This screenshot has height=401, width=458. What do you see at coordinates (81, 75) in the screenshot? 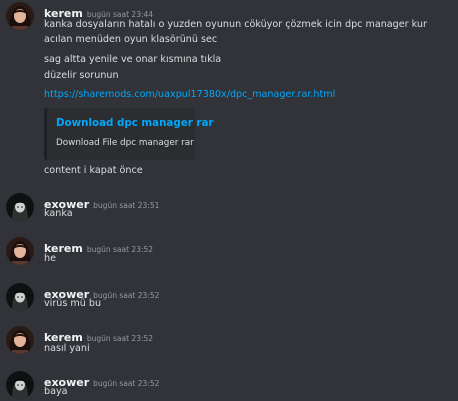
I see `message-text: düzelir sorunun` at bounding box center [81, 75].